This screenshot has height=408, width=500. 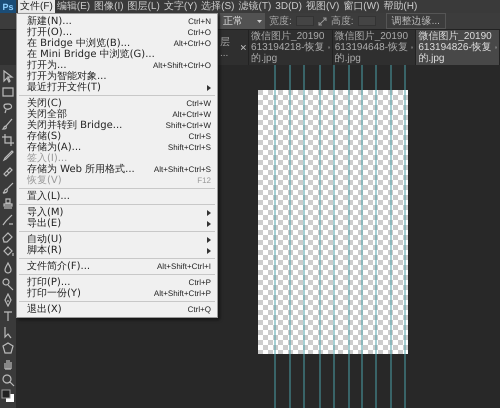 I want to click on close-icon, so click(x=243, y=47).